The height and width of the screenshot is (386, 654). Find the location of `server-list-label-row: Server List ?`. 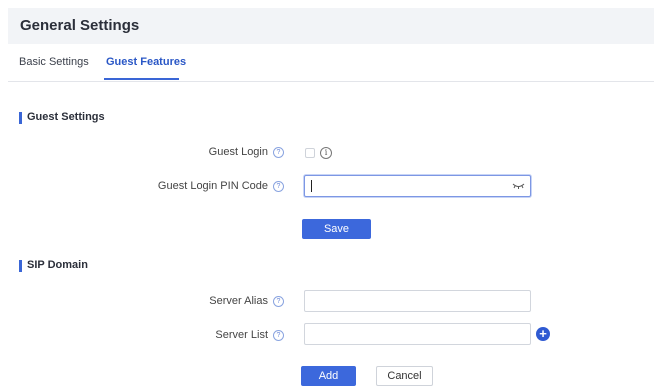

server-list-label-row: Server List ? is located at coordinates (249, 335).